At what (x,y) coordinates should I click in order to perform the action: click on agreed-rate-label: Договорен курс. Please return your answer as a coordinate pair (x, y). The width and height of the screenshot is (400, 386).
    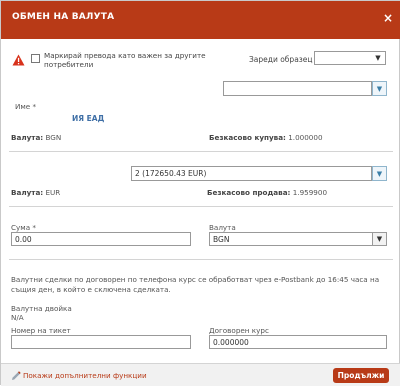
    Looking at the image, I should click on (239, 330).